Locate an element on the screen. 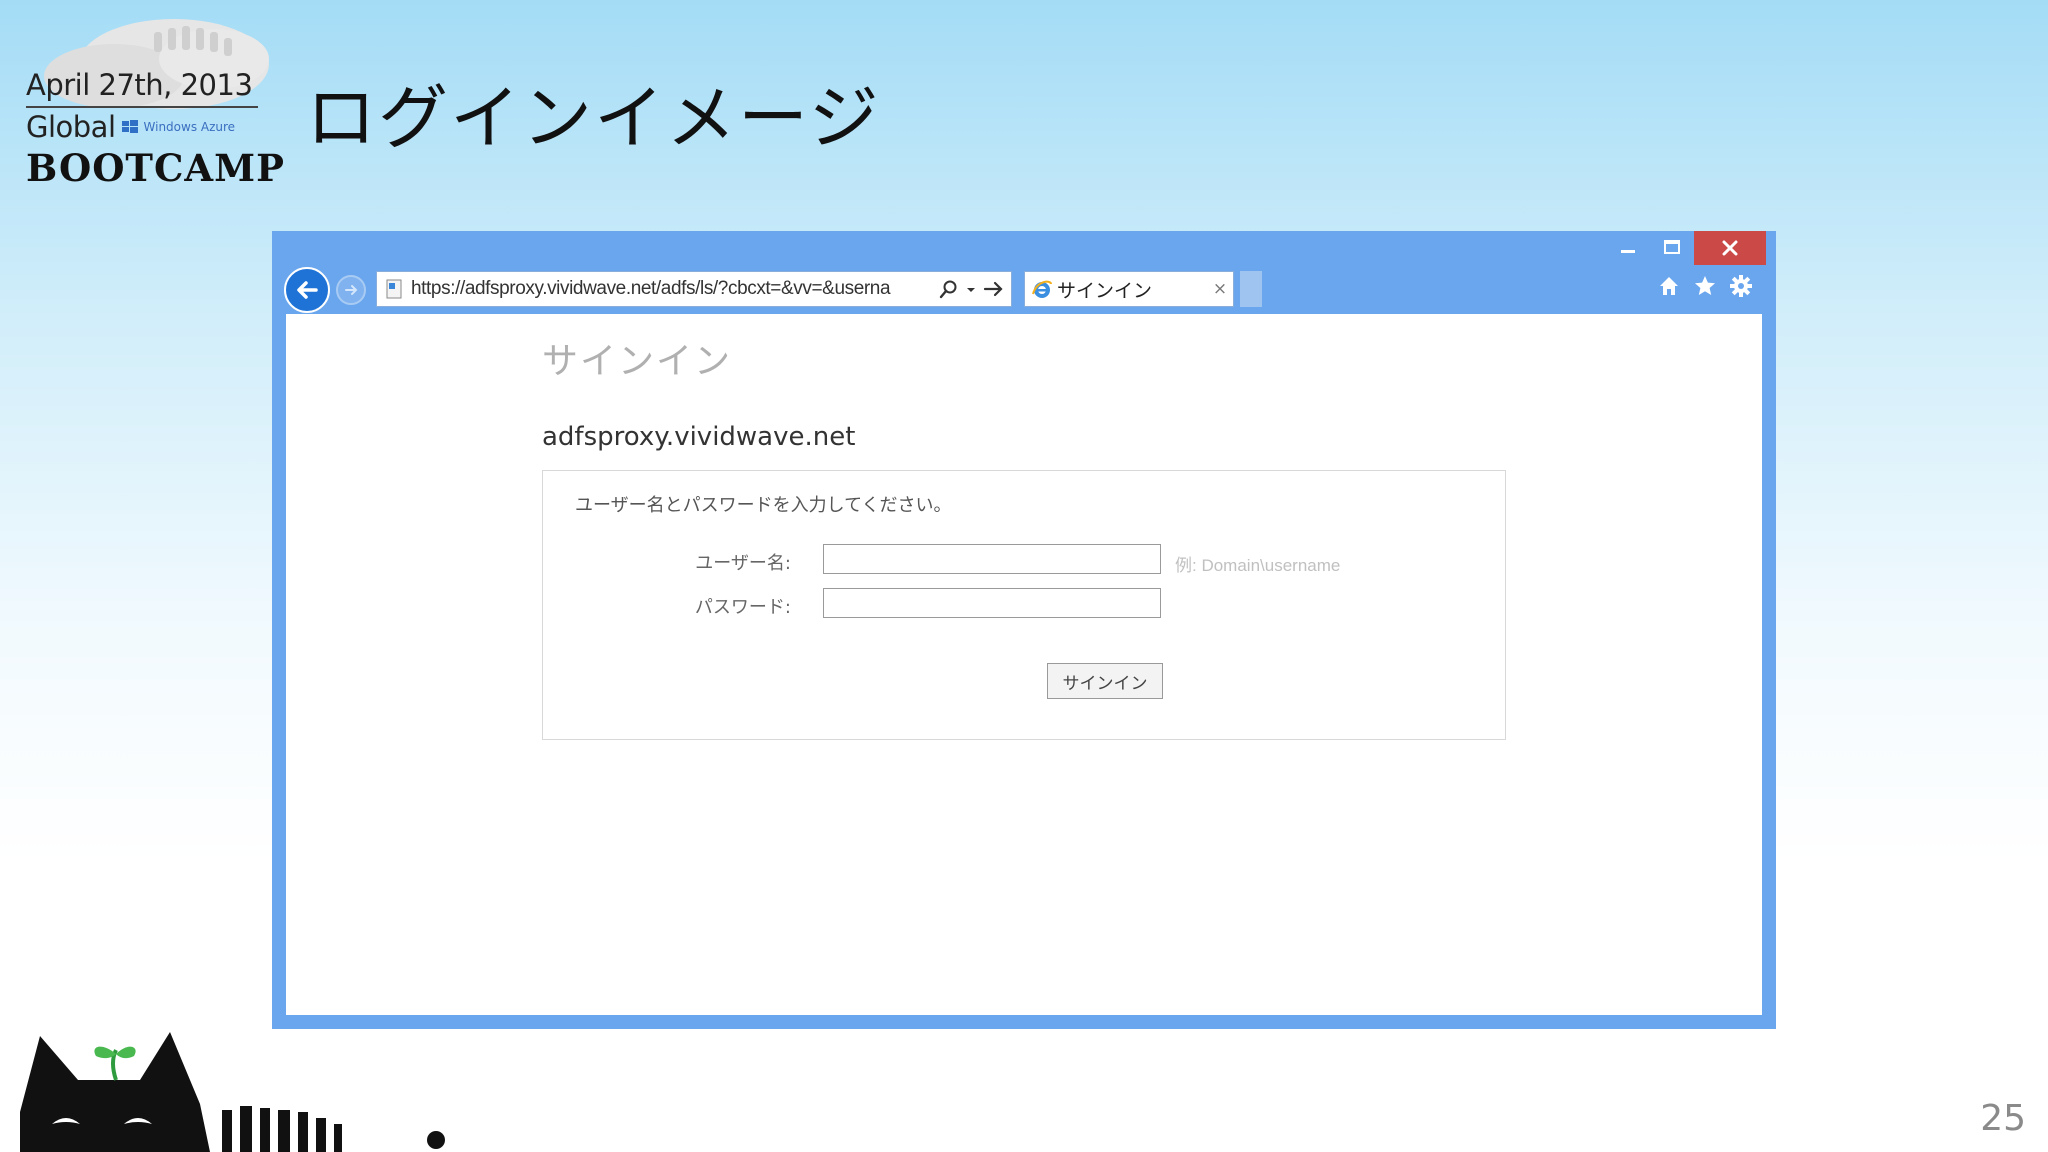  star-icon is located at coordinates (1705, 285).